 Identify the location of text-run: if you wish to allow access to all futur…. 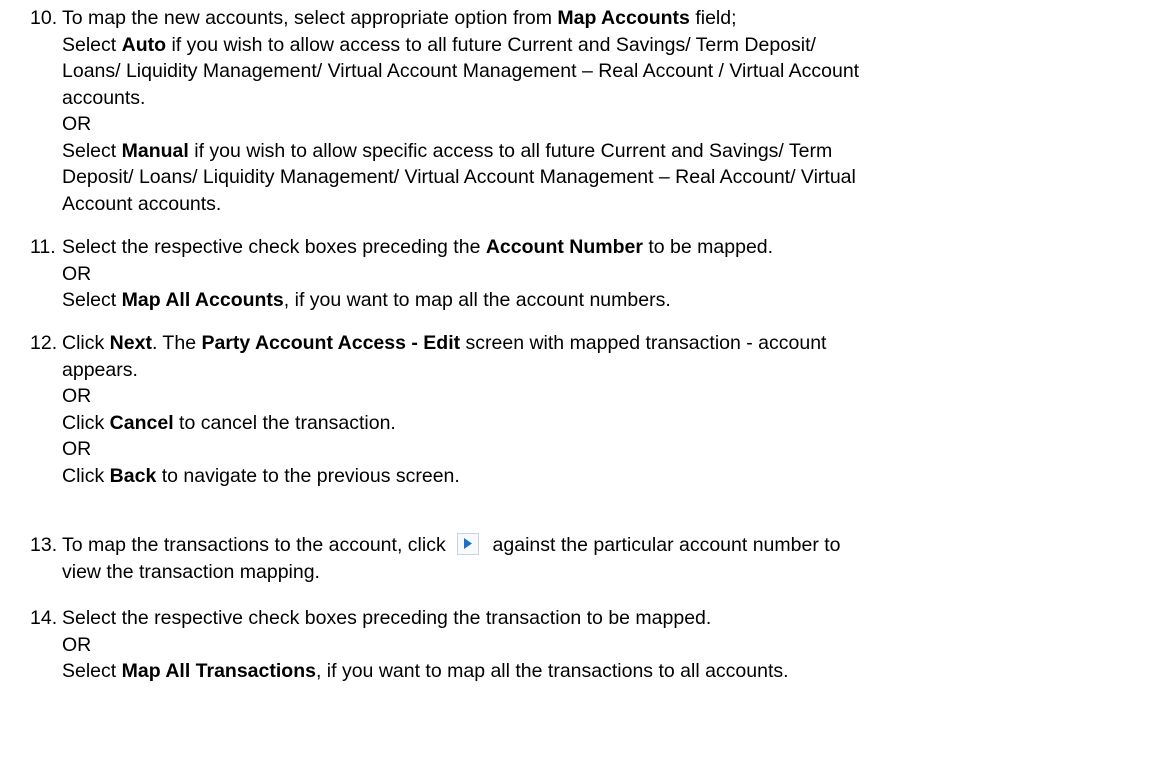
(491, 44).